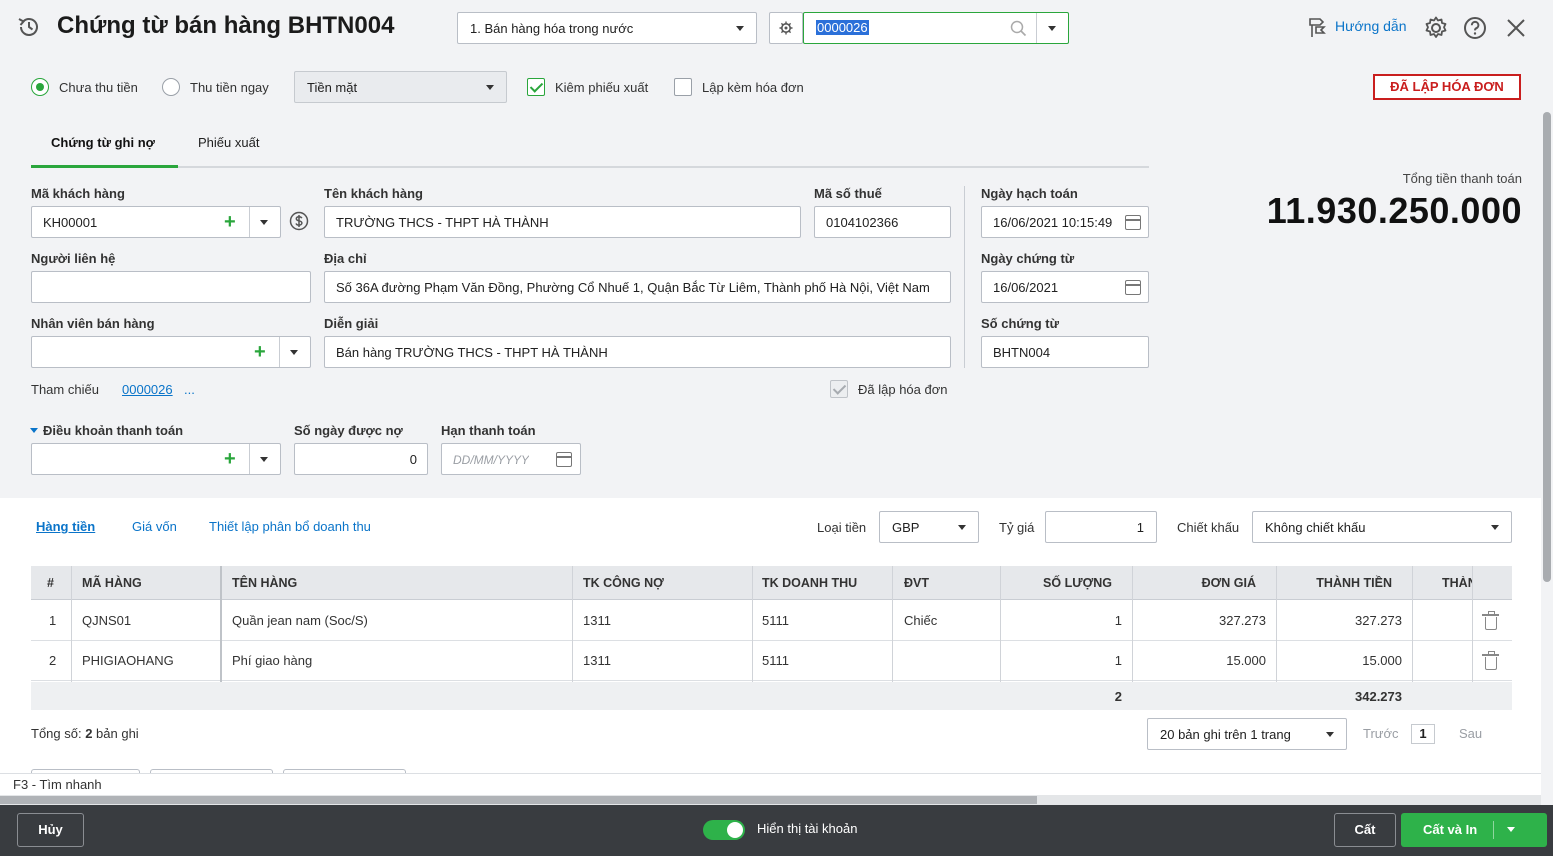 This screenshot has width=1553, height=856. Describe the element at coordinates (1020, 323) in the screenshot. I see `doc-no-label: Số chứng từ` at that location.